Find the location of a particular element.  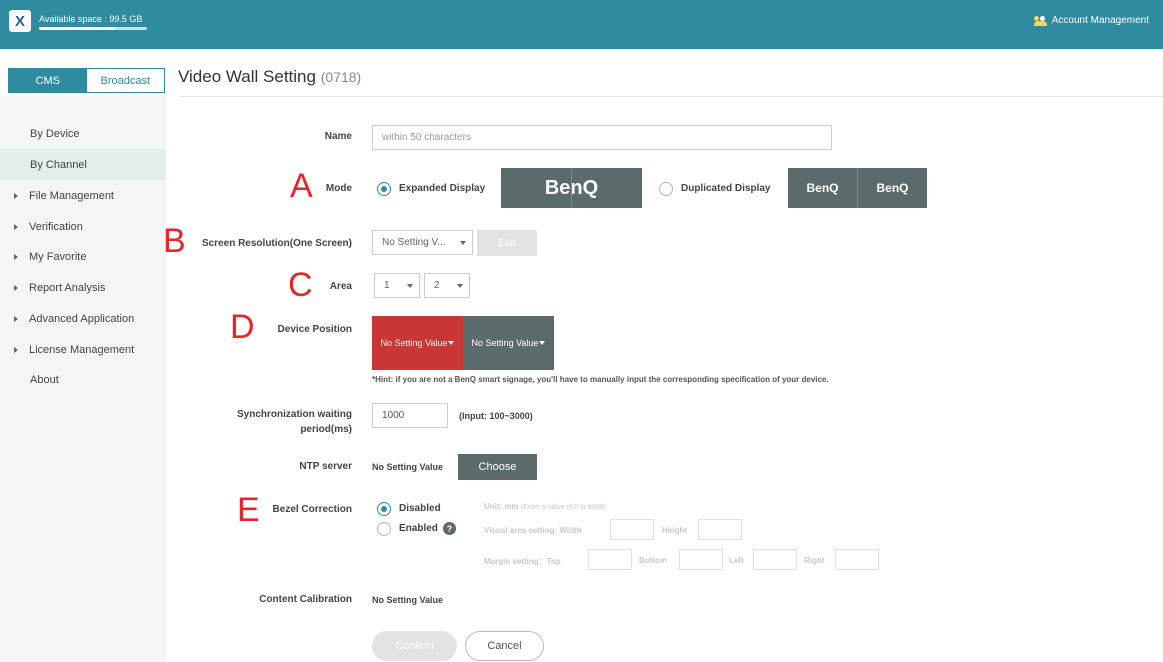

bezel-enabled-radio is located at coordinates (384, 529).